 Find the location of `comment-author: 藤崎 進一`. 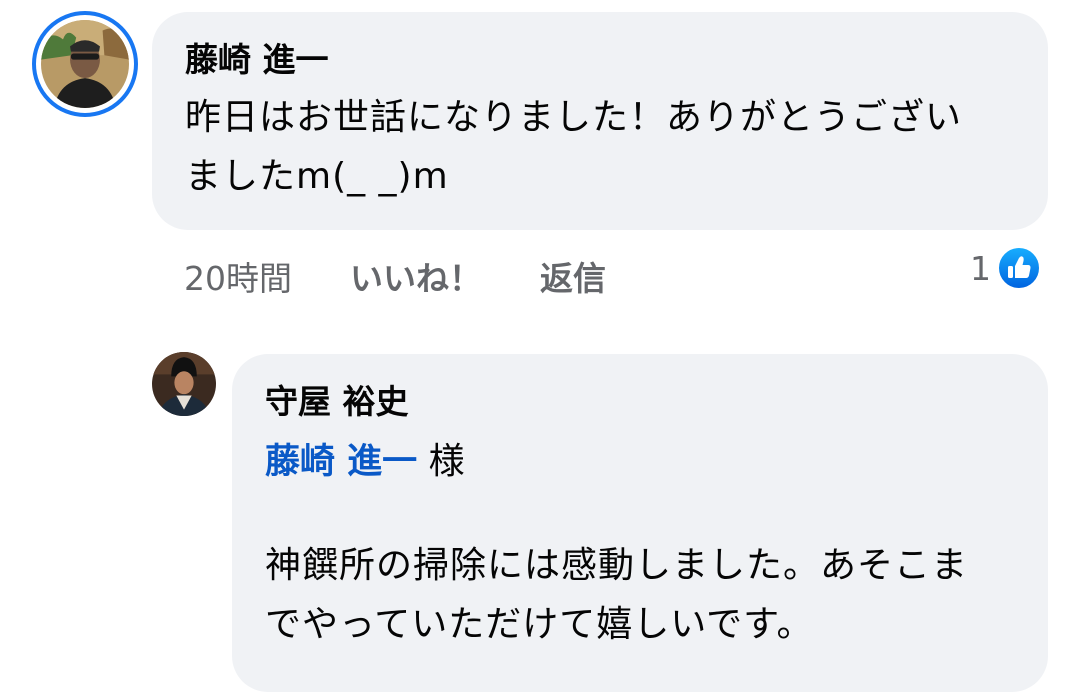

comment-author: 藤崎 進一 is located at coordinates (599, 60).